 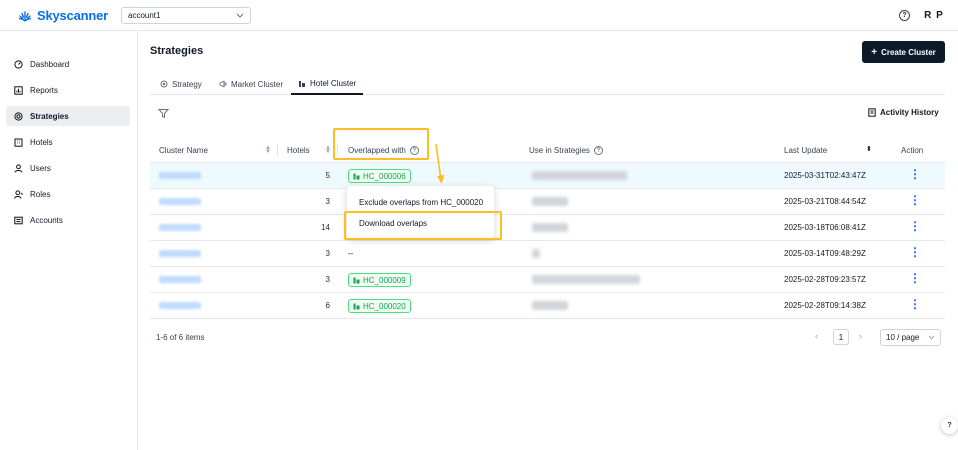 What do you see at coordinates (869, 149) in the screenshot?
I see `sort-desc-icon: ⬍` at bounding box center [869, 149].